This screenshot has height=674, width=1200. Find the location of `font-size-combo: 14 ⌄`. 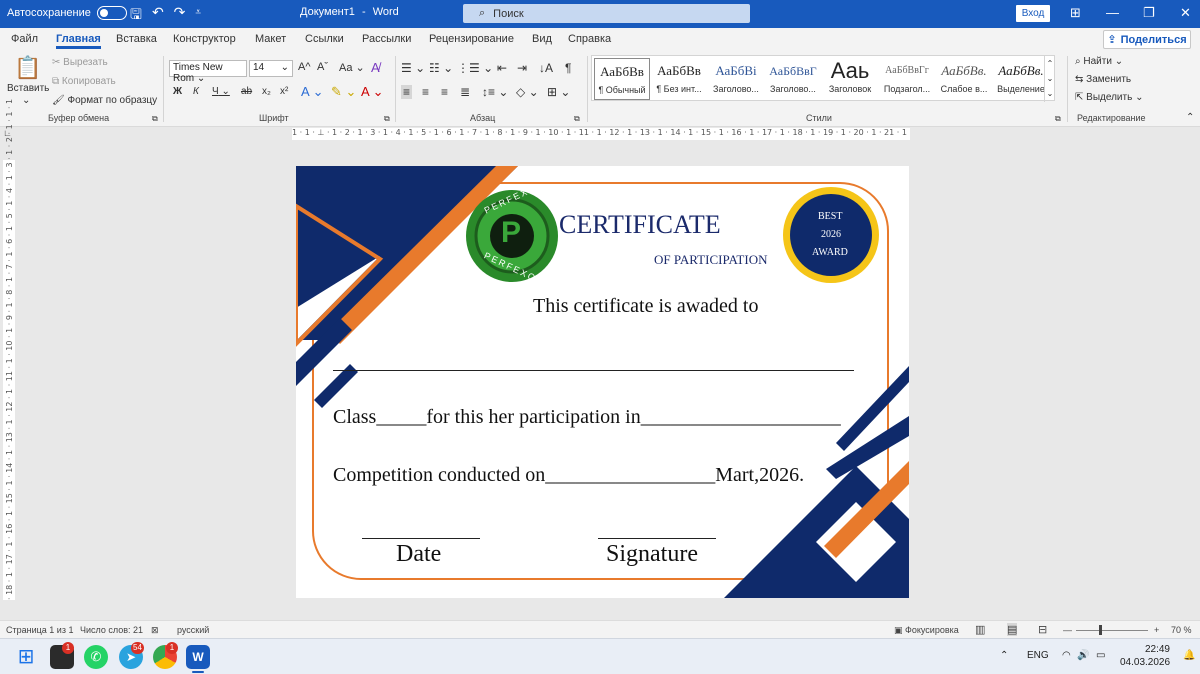

font-size-combo: 14 ⌄ is located at coordinates (271, 68).